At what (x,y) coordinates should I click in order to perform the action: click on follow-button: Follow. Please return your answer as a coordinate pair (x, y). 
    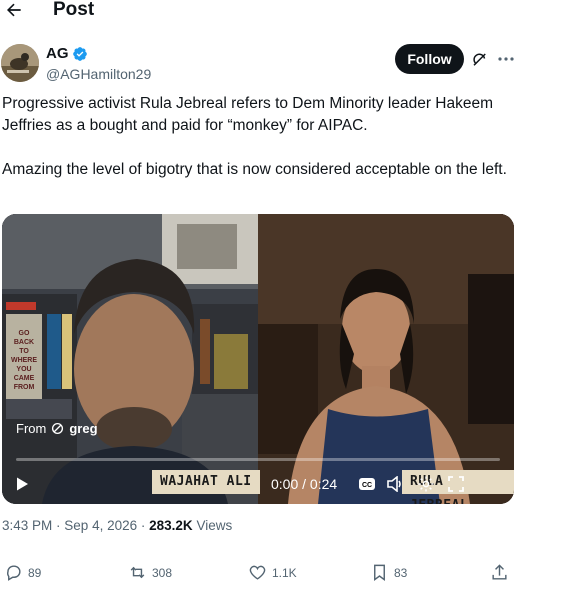
    Looking at the image, I should click on (429, 59).